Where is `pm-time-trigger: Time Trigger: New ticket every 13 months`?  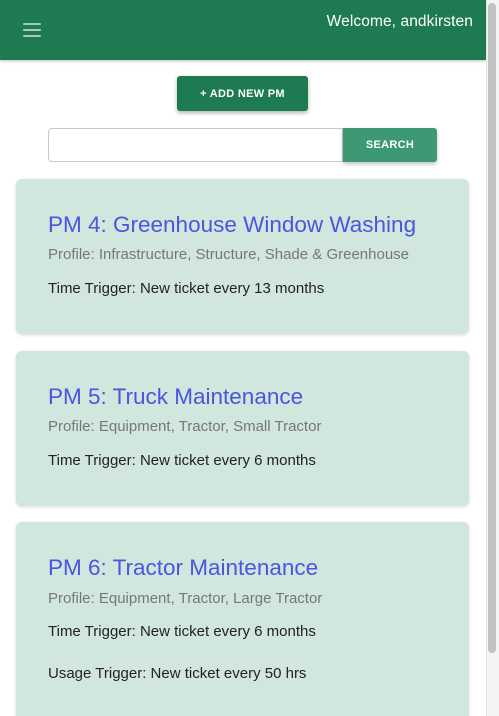 pm-time-trigger: Time Trigger: New ticket every 13 months is located at coordinates (186, 288).